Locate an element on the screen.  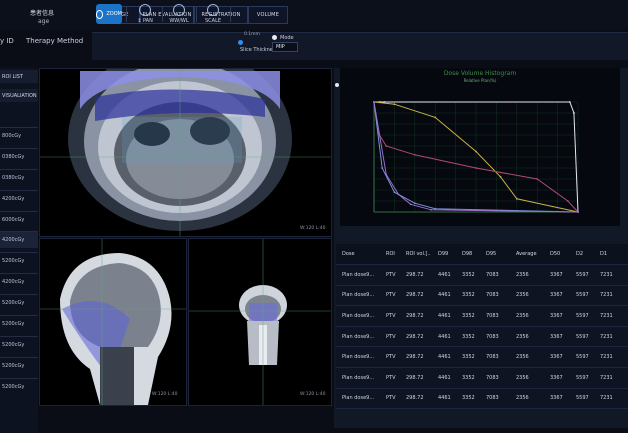
col-d99: D99 is located at coordinates (443, 254).